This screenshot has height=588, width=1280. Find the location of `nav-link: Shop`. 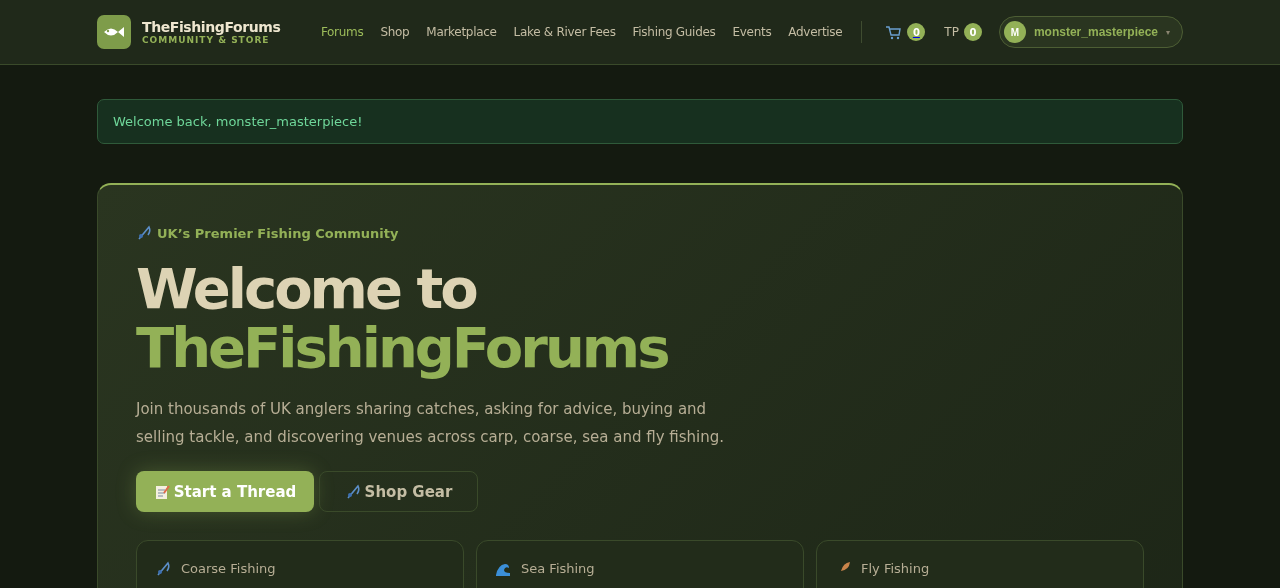

nav-link: Shop is located at coordinates (395, 32).